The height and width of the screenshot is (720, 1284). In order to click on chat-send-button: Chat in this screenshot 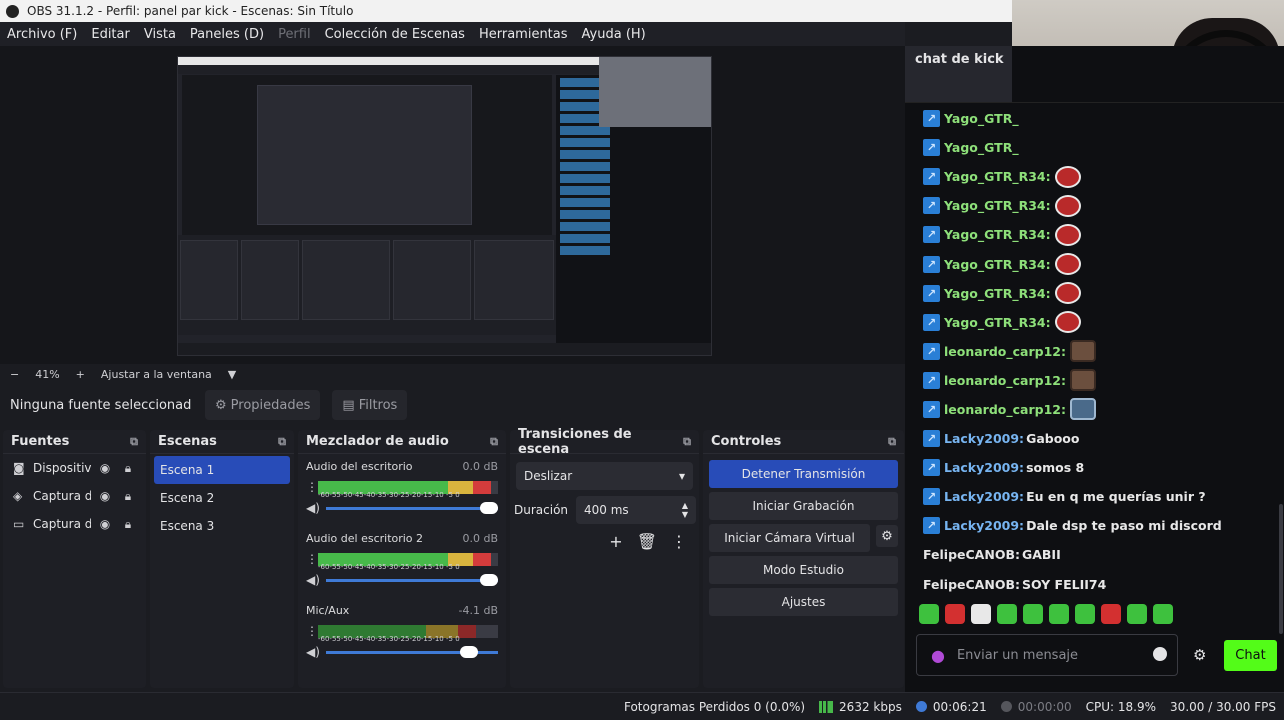, I will do `click(1250, 655)`.